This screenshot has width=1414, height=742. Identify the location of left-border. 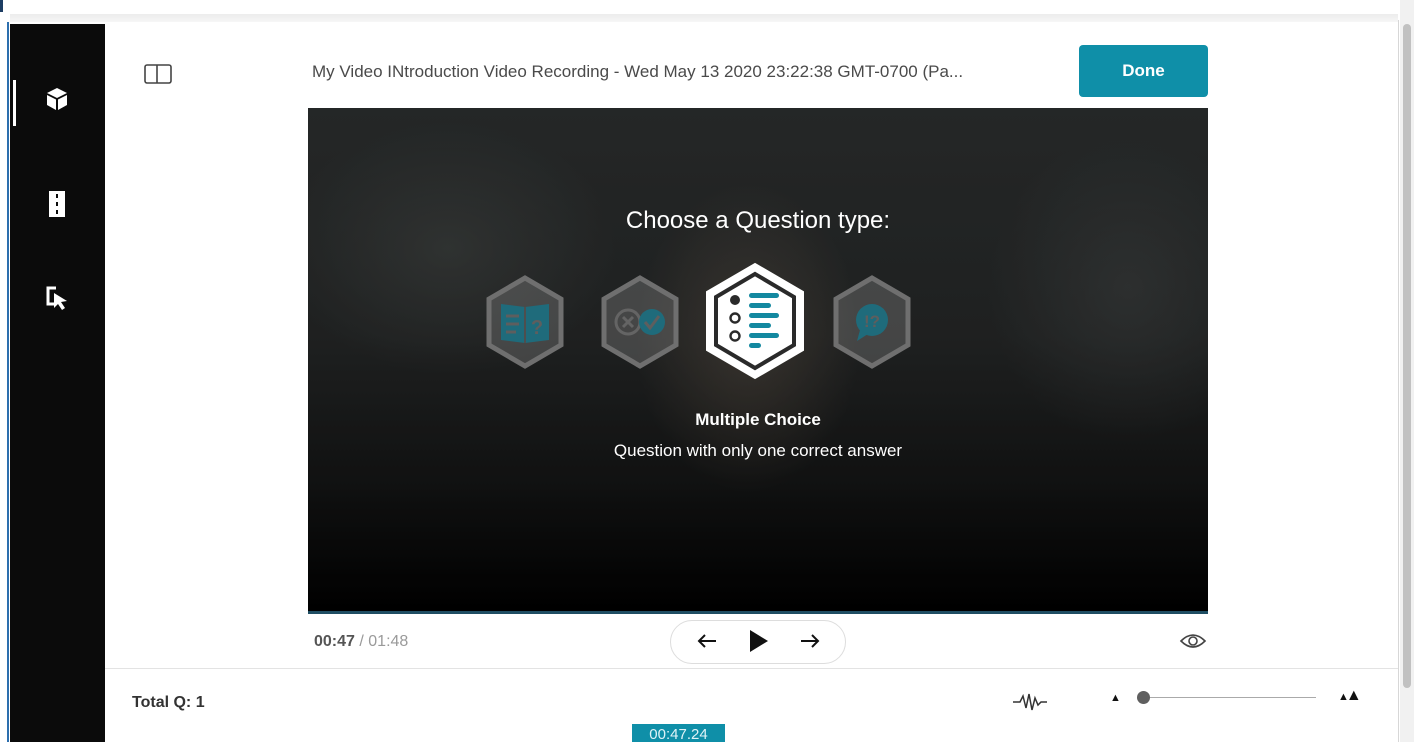
(8, 382).